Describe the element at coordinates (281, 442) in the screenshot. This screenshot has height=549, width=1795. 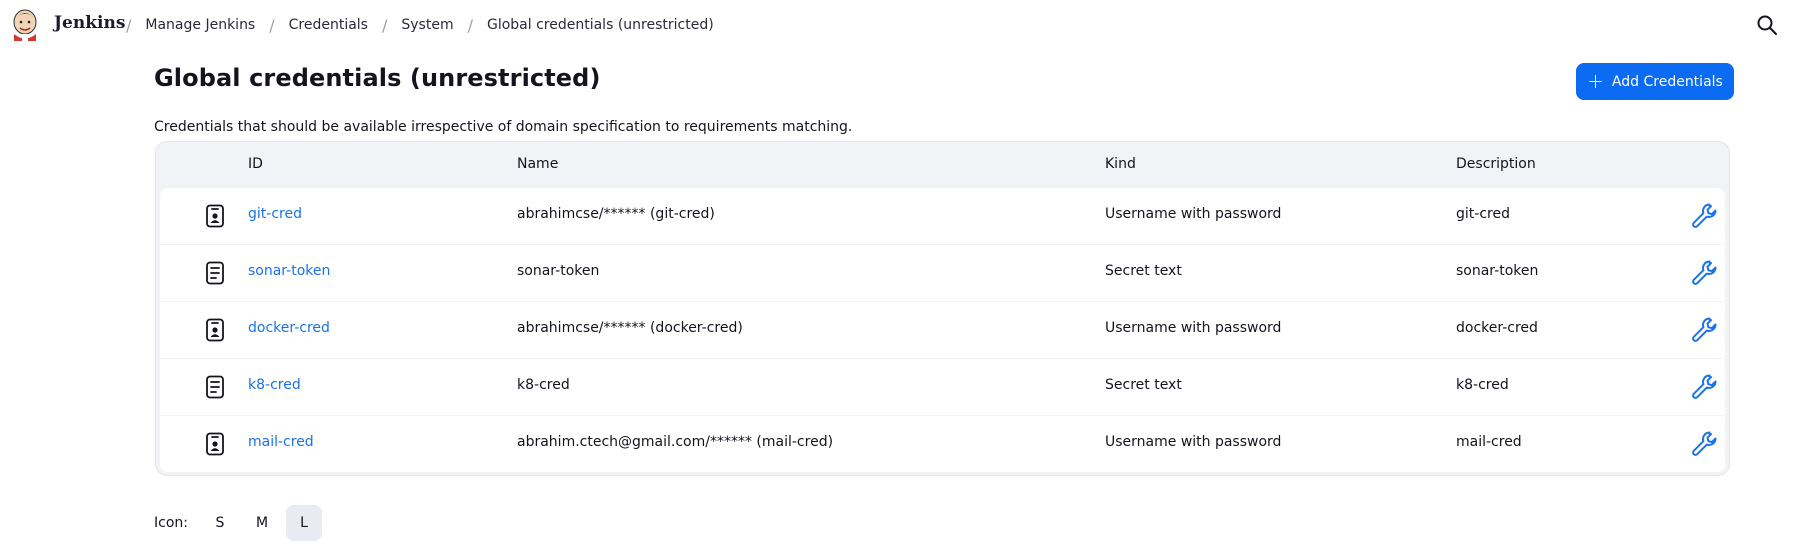
I see `credential-id-link: mail-cred` at that location.